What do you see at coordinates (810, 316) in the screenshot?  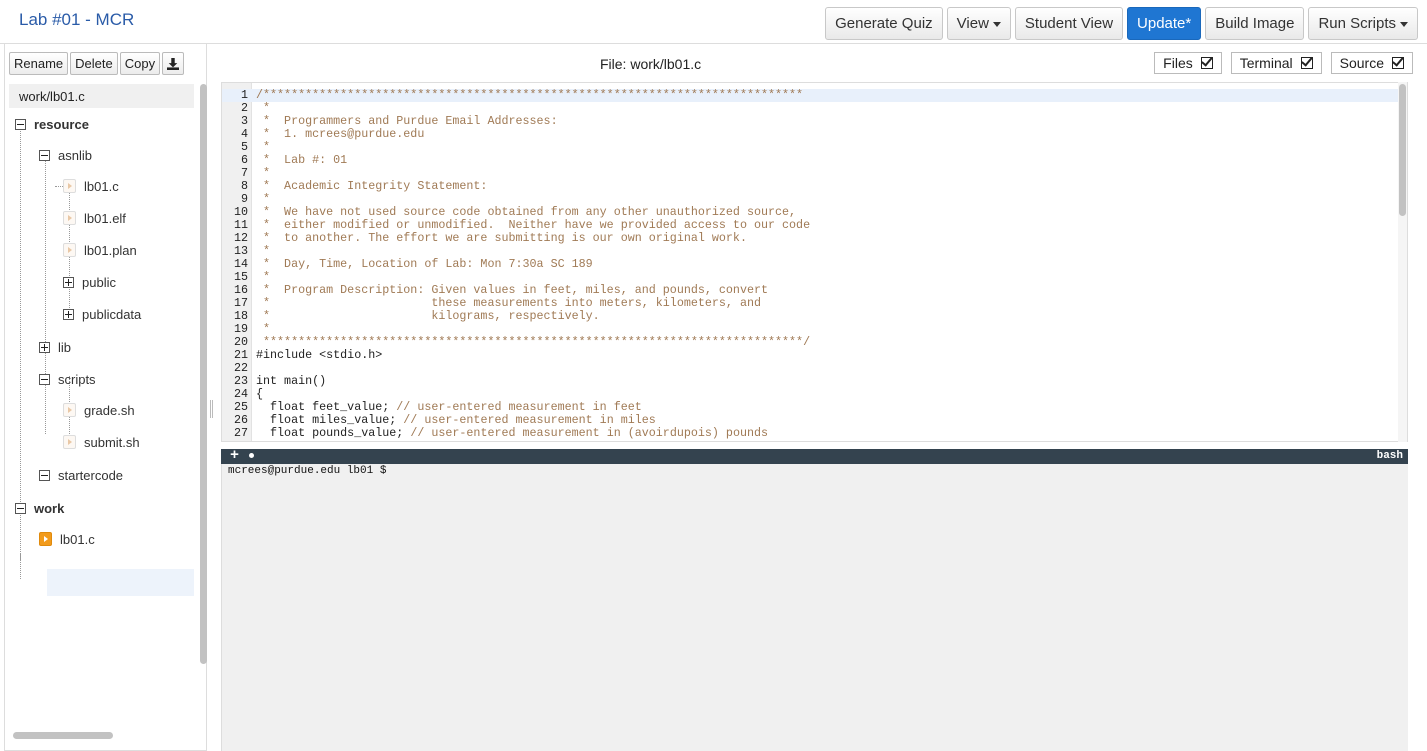 I see `code-line: 18 * kilograms, respectively.` at bounding box center [810, 316].